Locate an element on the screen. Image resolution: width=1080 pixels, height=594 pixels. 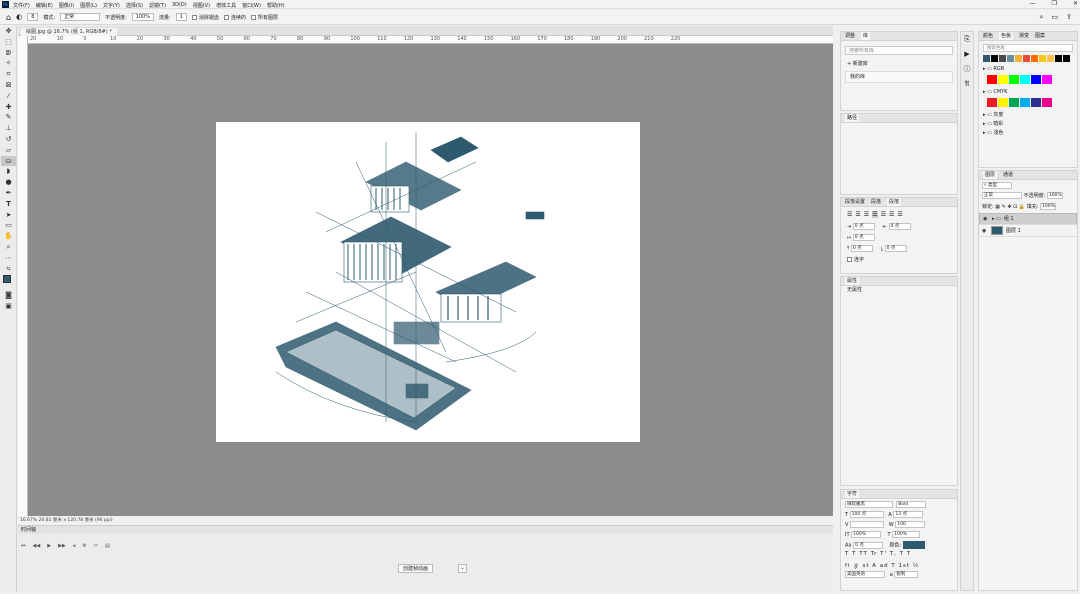
panel-tab: 段落 is located at coordinates (876, 202).